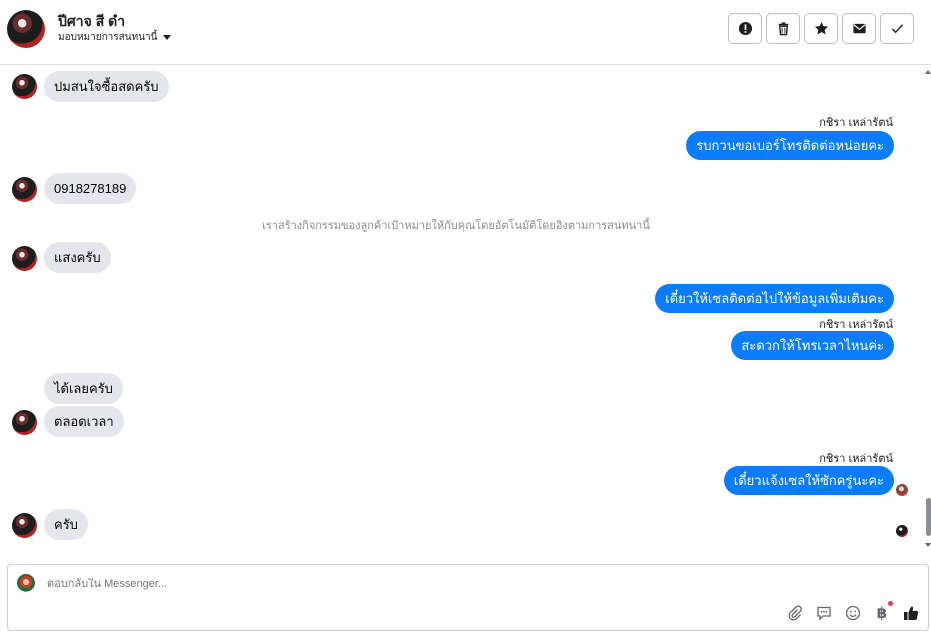 The width and height of the screenshot is (931, 639). I want to click on mark-done-button, so click(897, 28).